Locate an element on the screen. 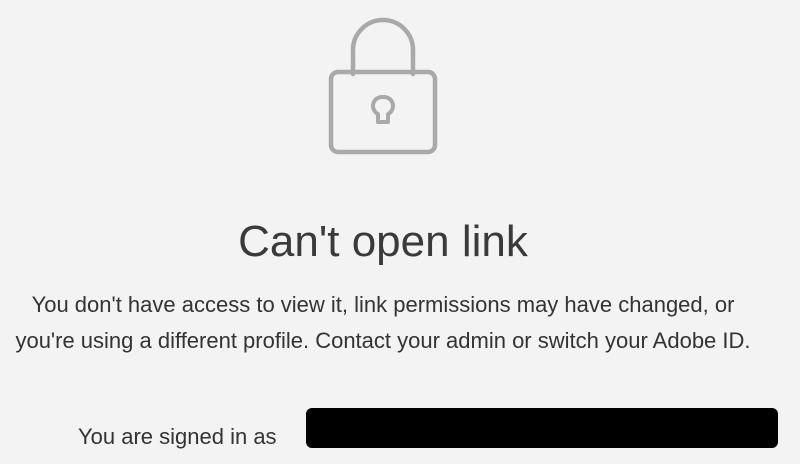  signed-in-label: You are signed in as is located at coordinates (177, 436).